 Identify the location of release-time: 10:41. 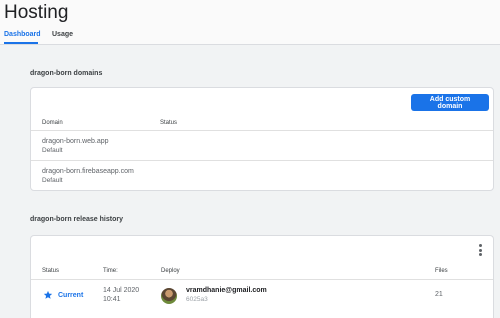
(112, 299).